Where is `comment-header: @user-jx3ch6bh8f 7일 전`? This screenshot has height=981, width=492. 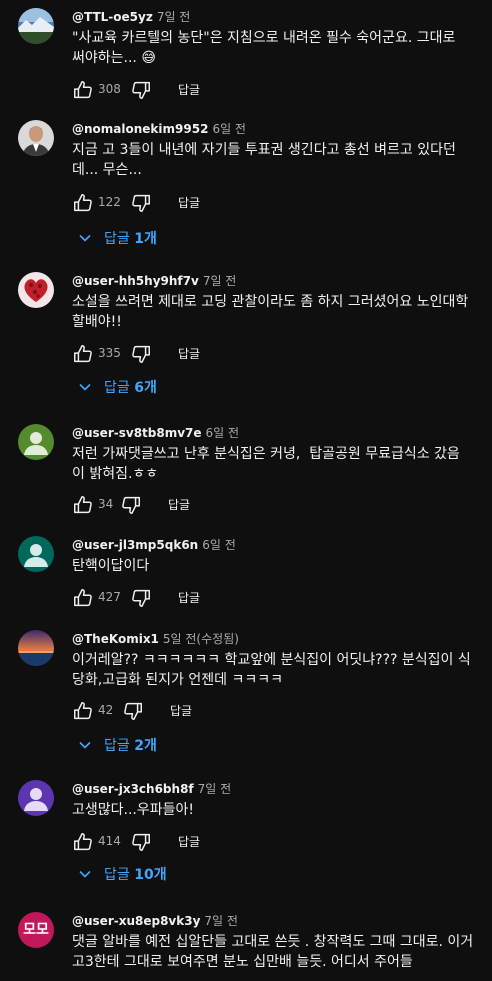 comment-header: @user-jx3ch6bh8f 7일 전 is located at coordinates (151, 789).